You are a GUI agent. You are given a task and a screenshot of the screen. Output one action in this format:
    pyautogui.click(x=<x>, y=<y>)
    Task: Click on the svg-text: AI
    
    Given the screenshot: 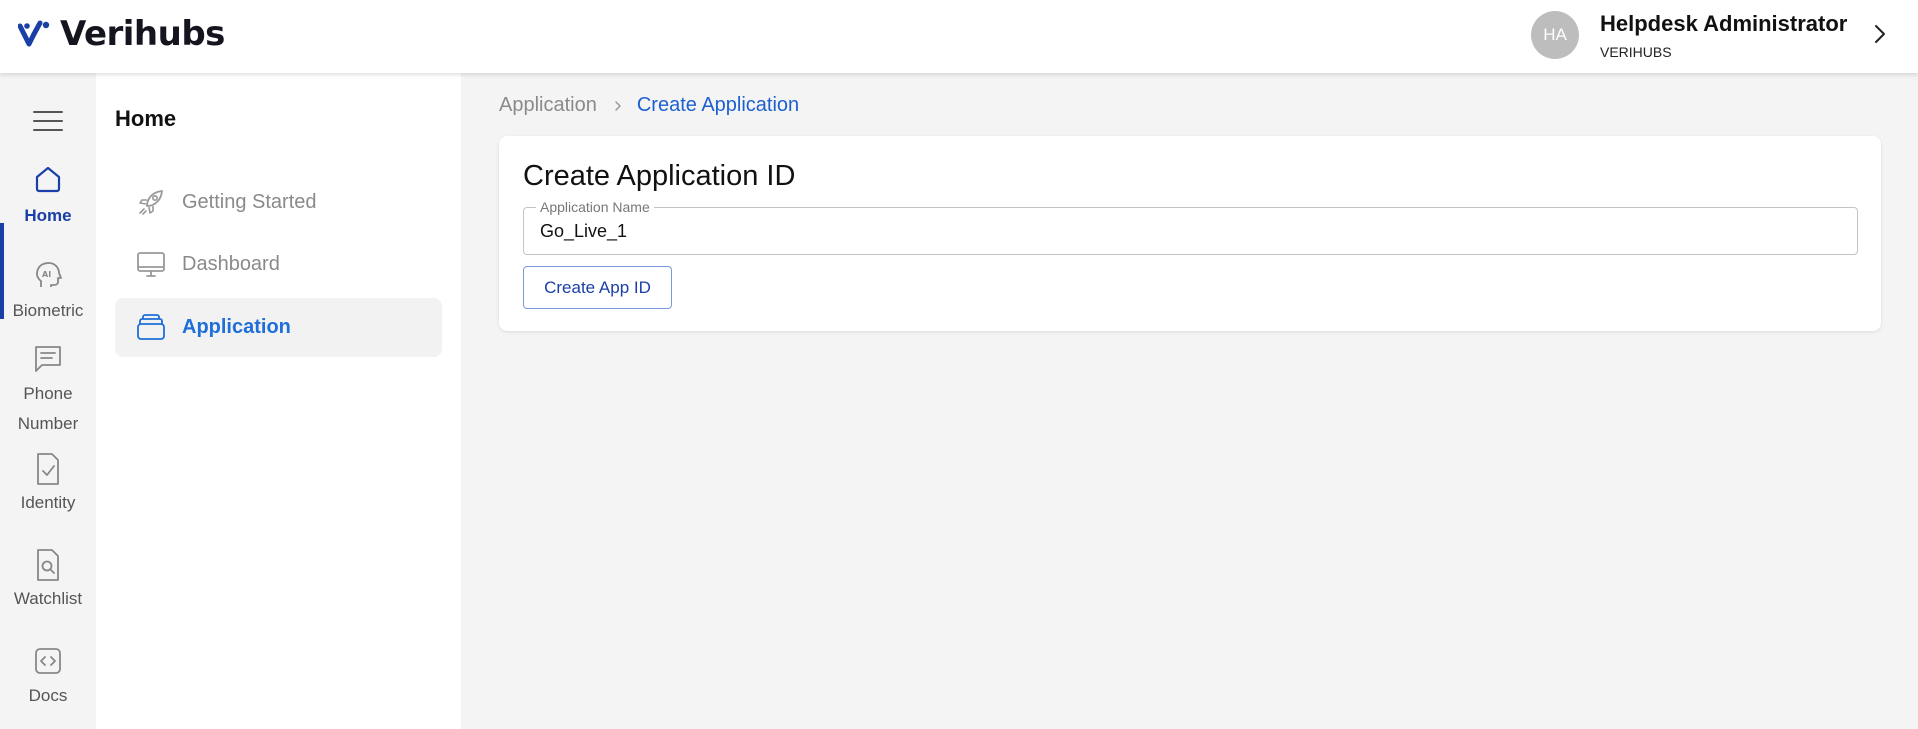 What is the action you would take?
    pyautogui.click(x=46, y=274)
    